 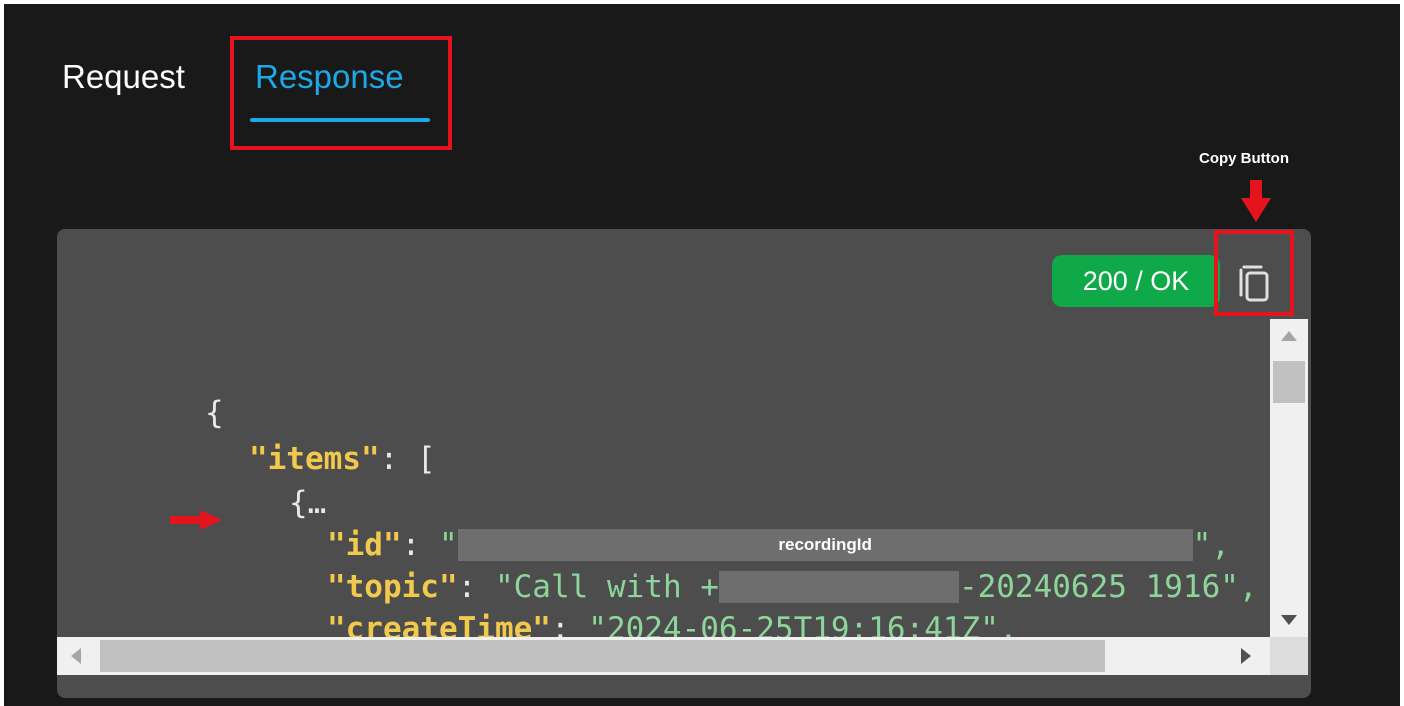 I want to click on copy-icon, so click(x=1254, y=283).